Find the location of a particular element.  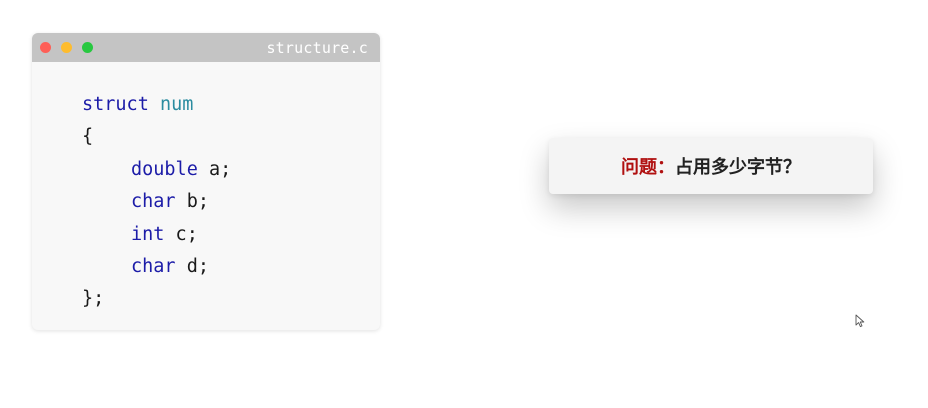

code-line-2: { is located at coordinates (156, 137).